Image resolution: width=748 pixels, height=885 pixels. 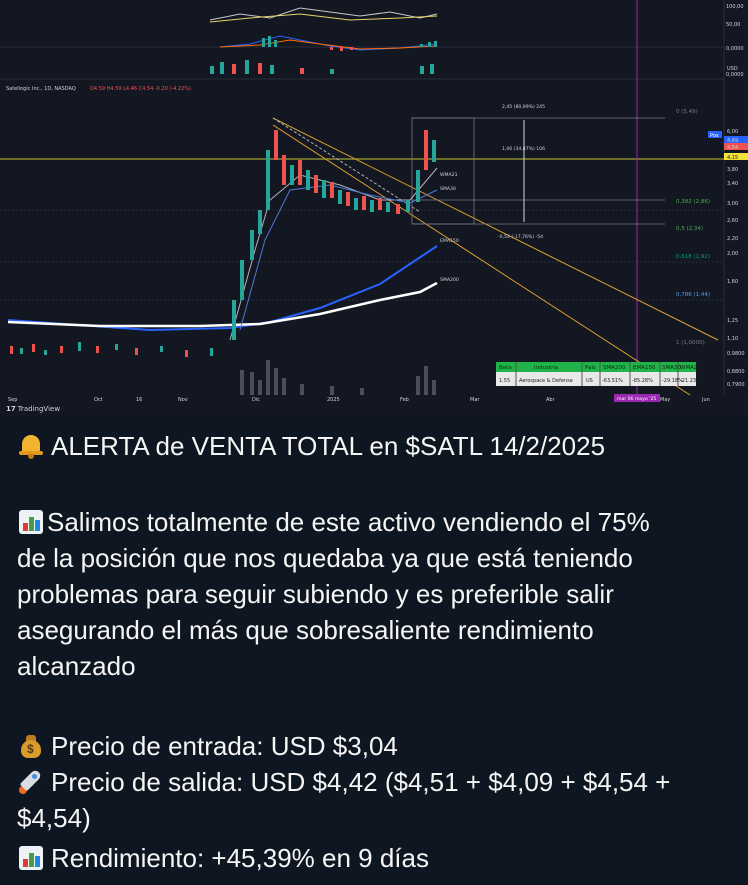 What do you see at coordinates (689, 229) in the screenshot?
I see `fib-label: 0,5 (2,34)` at bounding box center [689, 229].